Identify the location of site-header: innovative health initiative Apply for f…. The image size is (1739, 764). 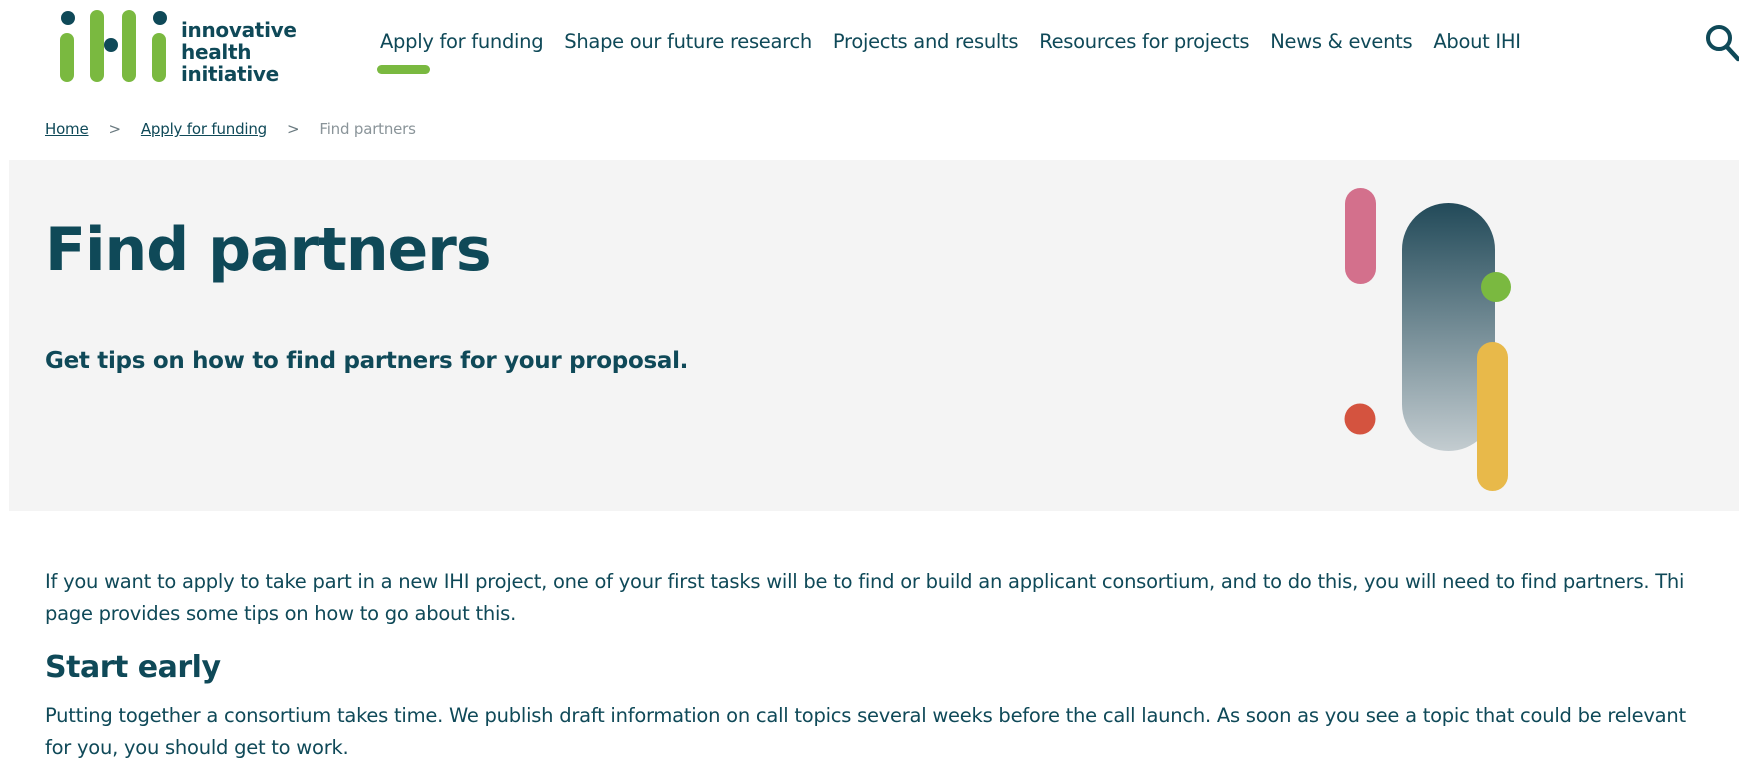
(869, 50).